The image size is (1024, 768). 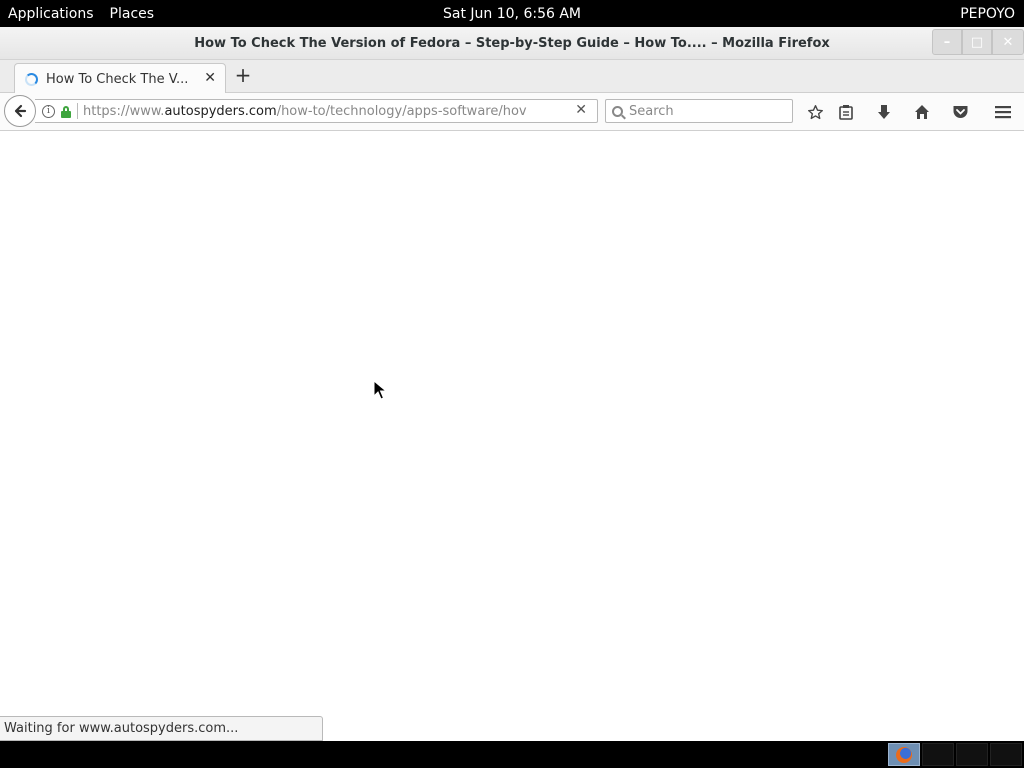 What do you see at coordinates (512, 754) in the screenshot?
I see `bottom-taskbar` at bounding box center [512, 754].